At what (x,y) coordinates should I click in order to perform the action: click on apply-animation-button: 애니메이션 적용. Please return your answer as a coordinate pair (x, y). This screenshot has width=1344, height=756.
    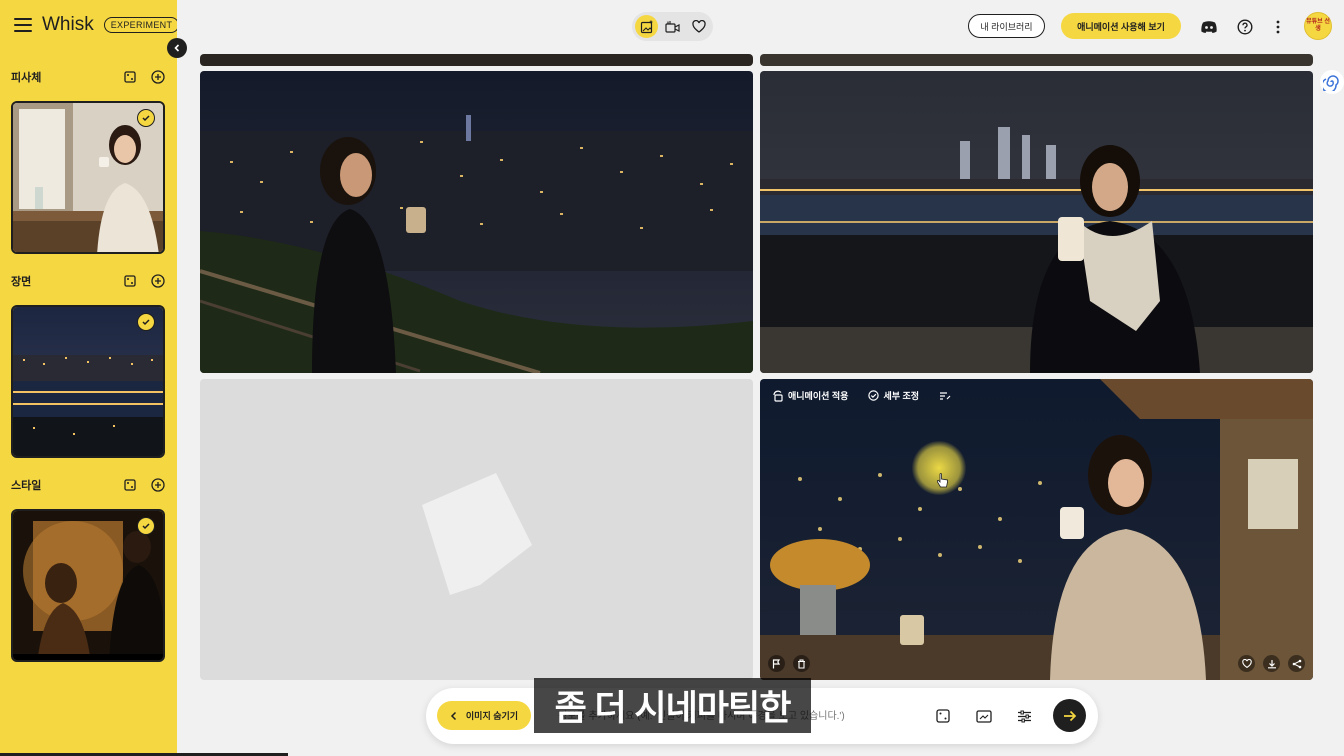
    Looking at the image, I should click on (810, 395).